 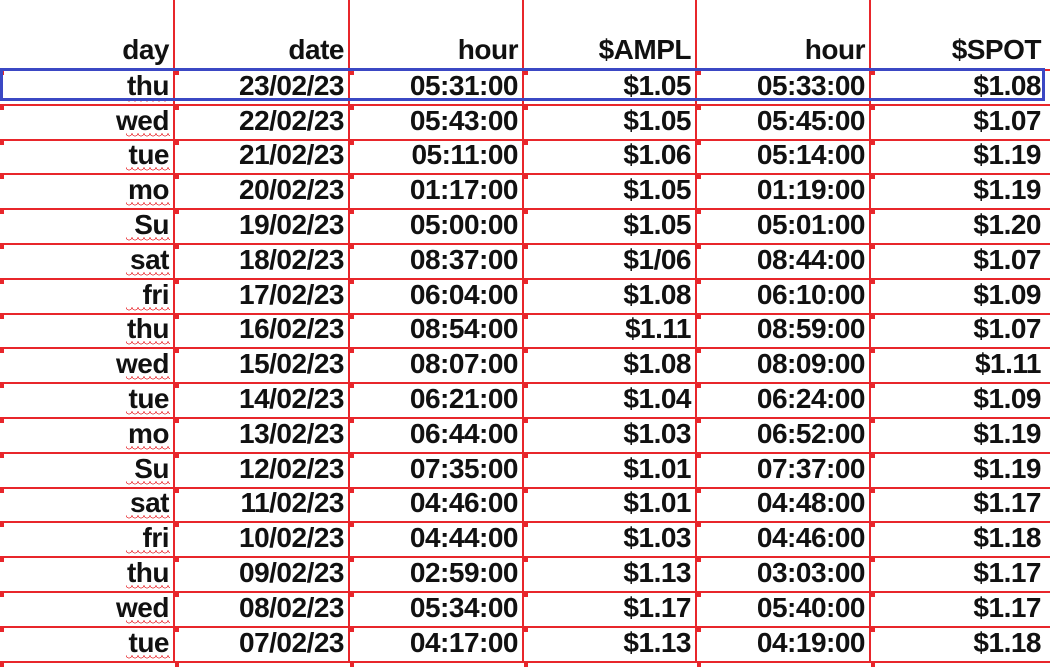 What do you see at coordinates (783, 191) in the screenshot?
I see `cell-hour-spot: 01:19:00` at bounding box center [783, 191].